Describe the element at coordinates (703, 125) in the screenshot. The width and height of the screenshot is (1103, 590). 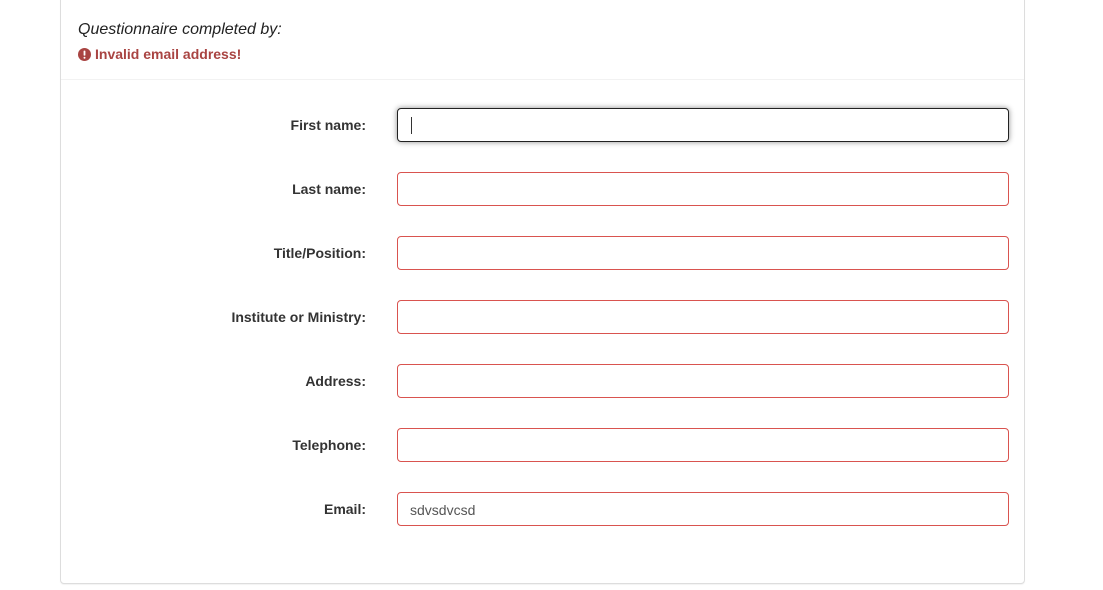
I see `first-name-input` at that location.